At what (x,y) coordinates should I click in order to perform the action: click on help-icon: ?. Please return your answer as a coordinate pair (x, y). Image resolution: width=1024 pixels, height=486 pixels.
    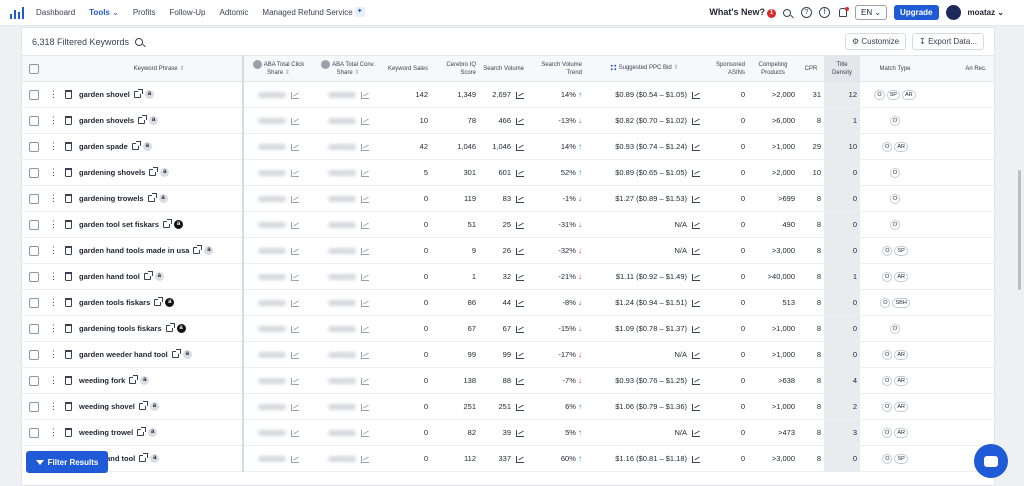
    Looking at the image, I should click on (806, 12).